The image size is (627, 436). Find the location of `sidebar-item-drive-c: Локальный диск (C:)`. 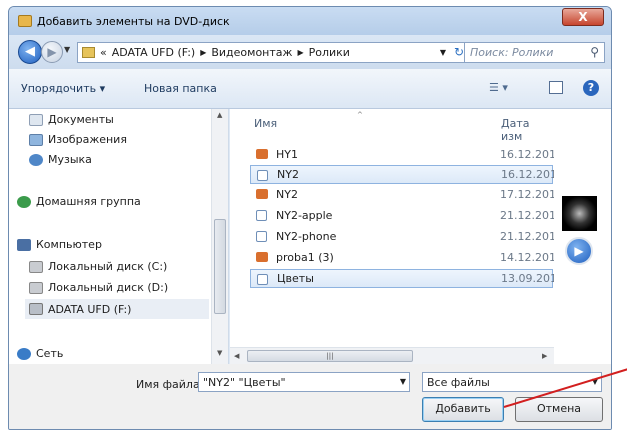

sidebar-item-drive-c: Локальный диск (C:) is located at coordinates (98, 266).